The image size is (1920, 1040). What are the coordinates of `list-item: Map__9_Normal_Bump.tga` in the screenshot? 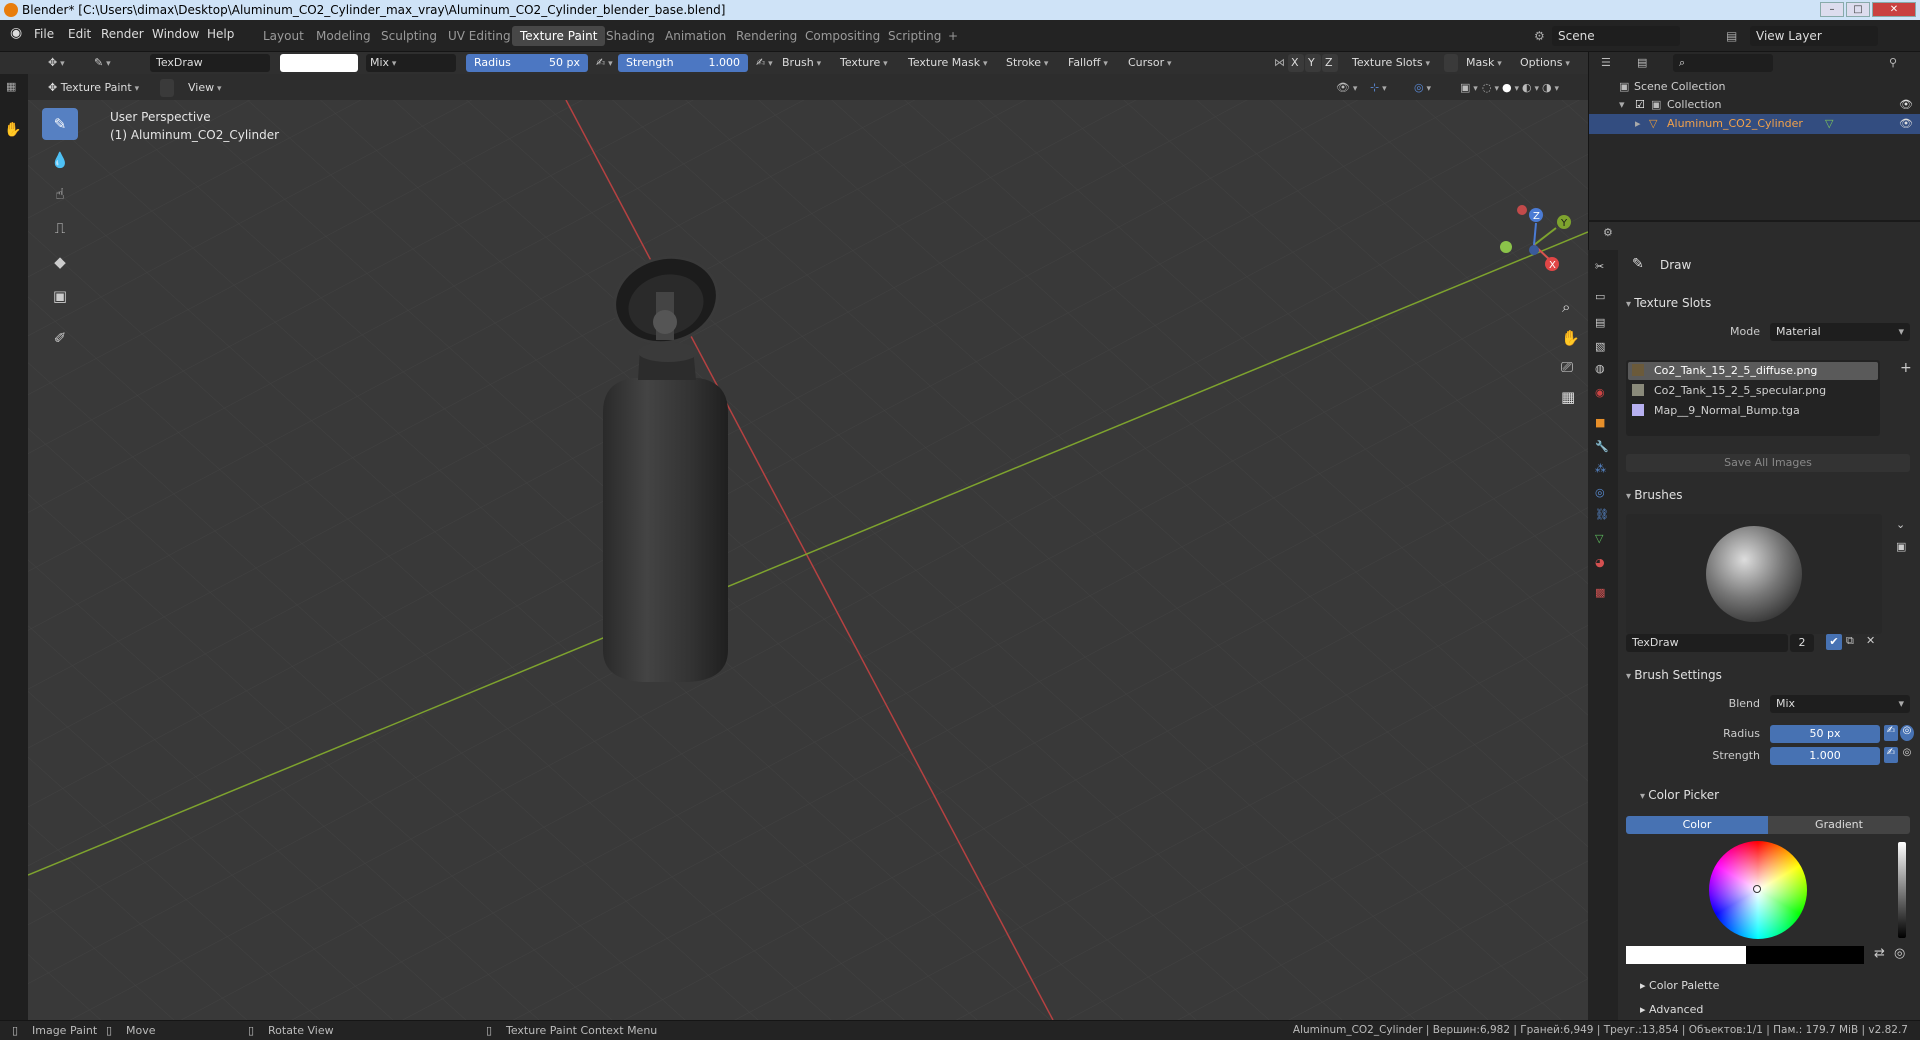 It's located at (1753, 411).